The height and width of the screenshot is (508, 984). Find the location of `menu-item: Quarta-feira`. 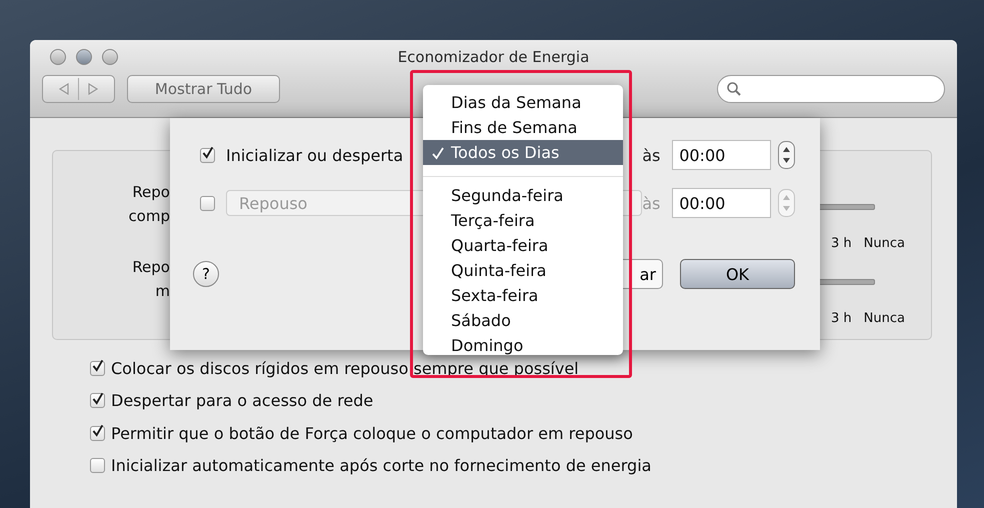

menu-item: Quarta-feira is located at coordinates (523, 245).